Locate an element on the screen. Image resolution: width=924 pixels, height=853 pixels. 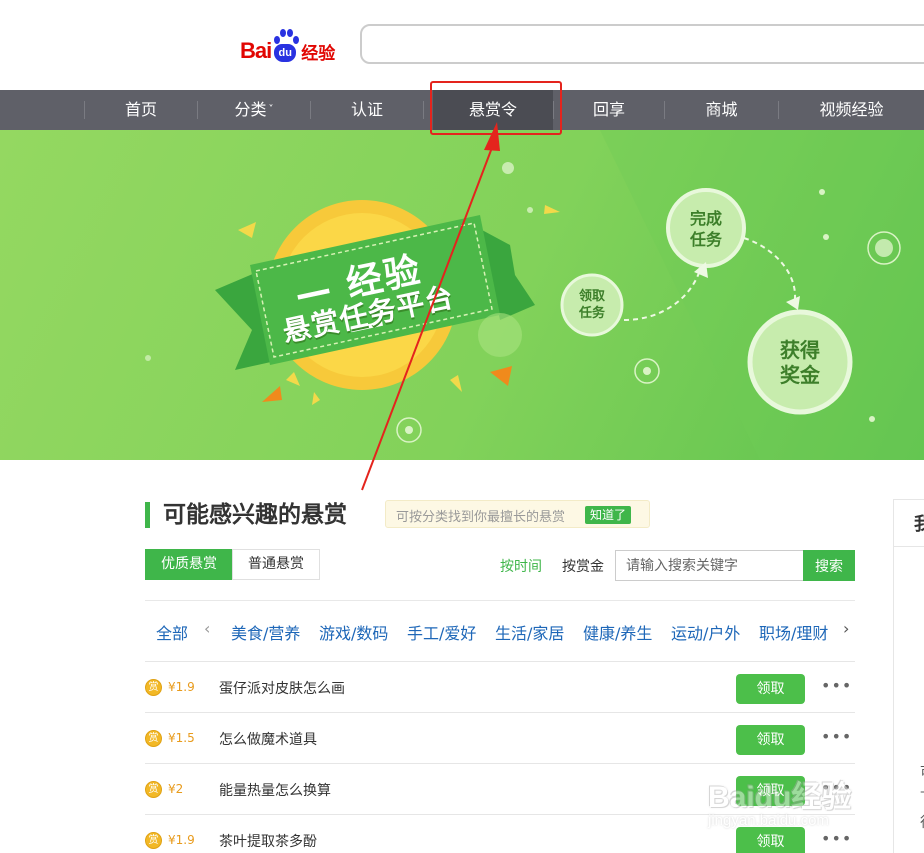
nav-item-video: 视频经验 is located at coordinates (851, 110).